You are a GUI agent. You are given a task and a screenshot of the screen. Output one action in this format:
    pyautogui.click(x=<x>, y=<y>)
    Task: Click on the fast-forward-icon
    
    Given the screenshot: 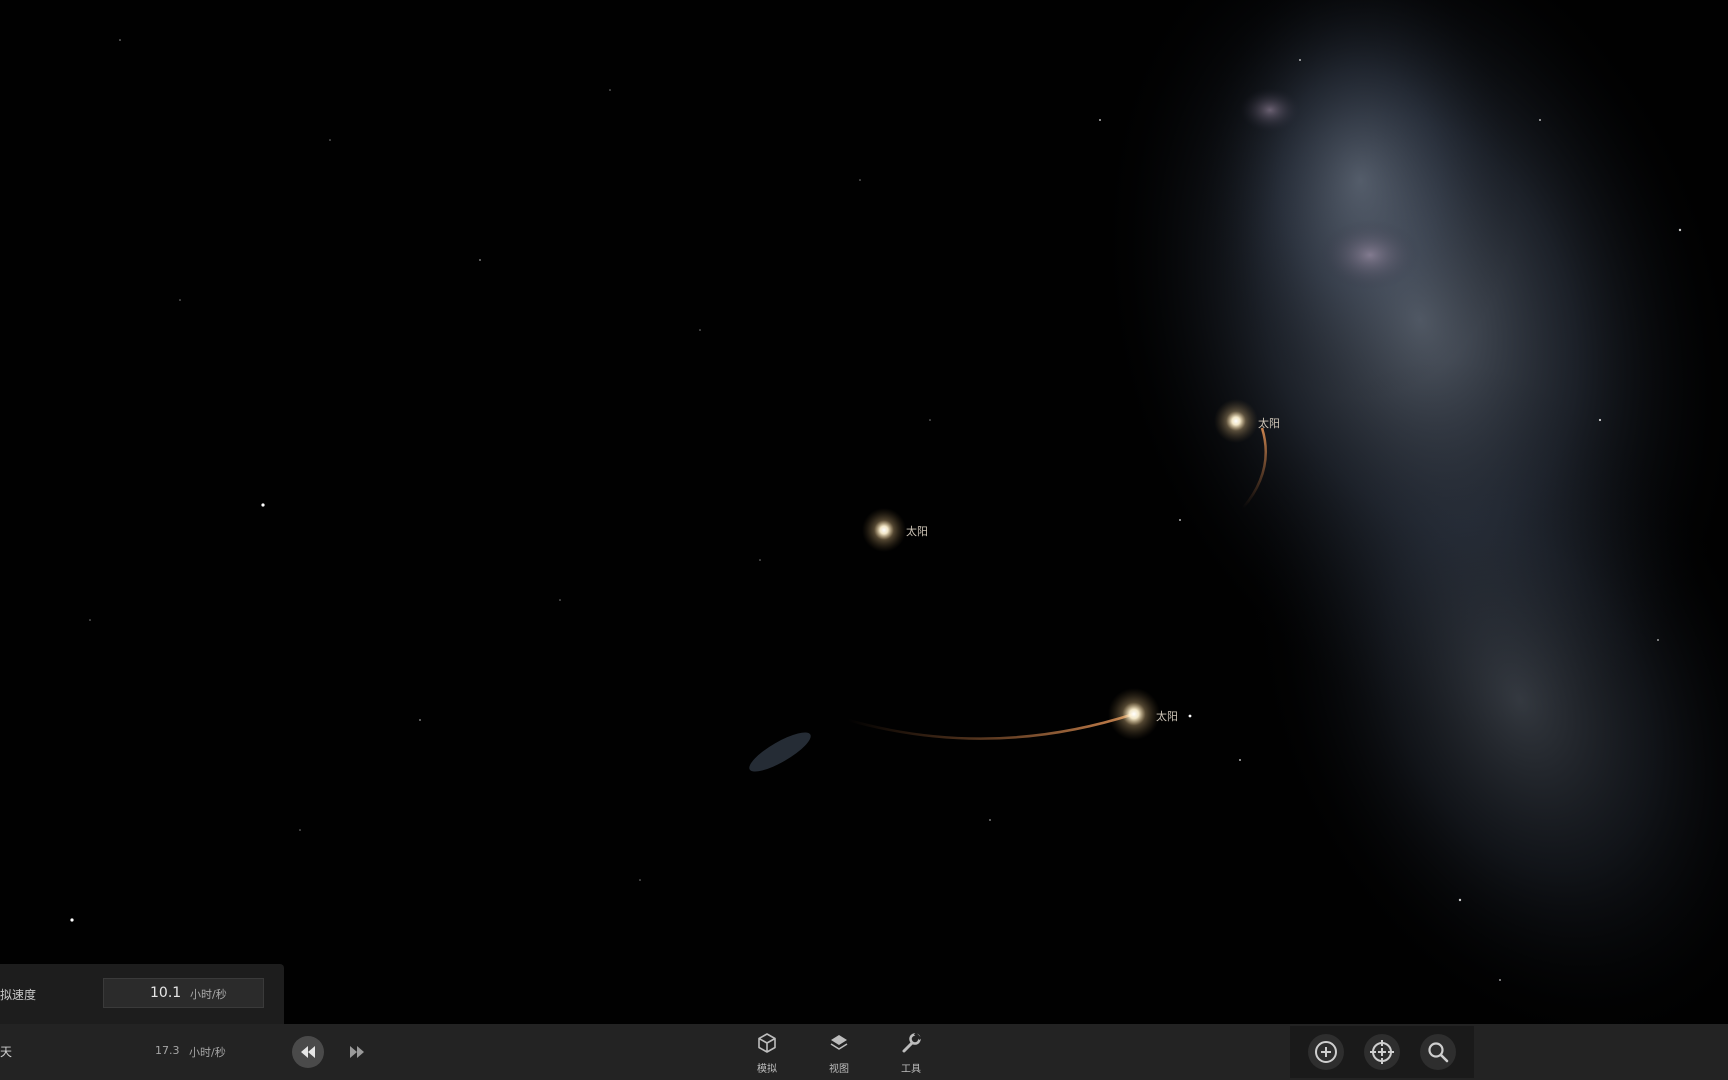 What is the action you would take?
    pyautogui.click(x=357, y=1052)
    